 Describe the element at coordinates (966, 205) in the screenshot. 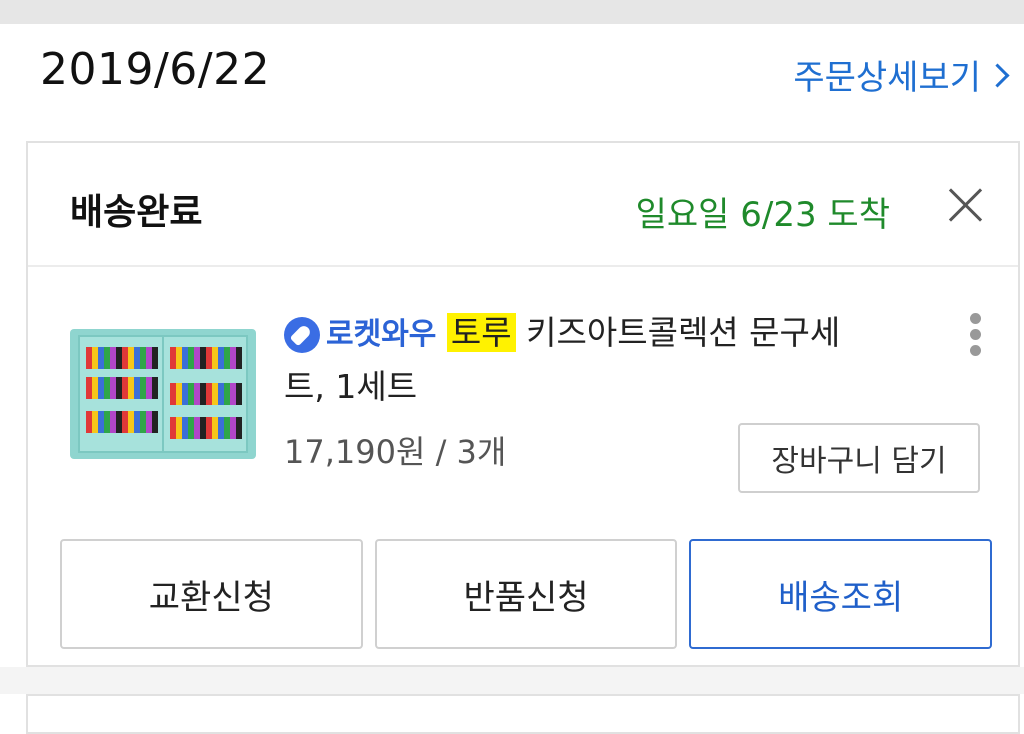

I see `close-icon` at that location.